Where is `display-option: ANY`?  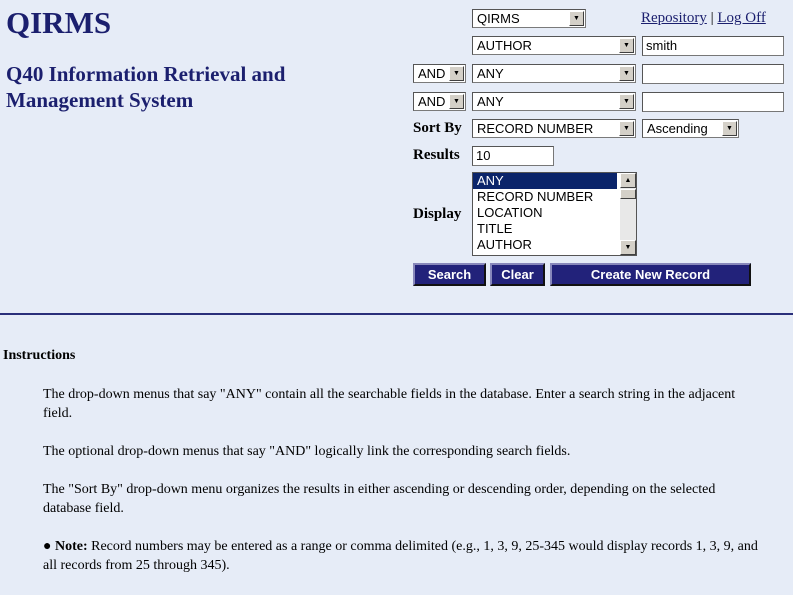 display-option: ANY is located at coordinates (545, 181).